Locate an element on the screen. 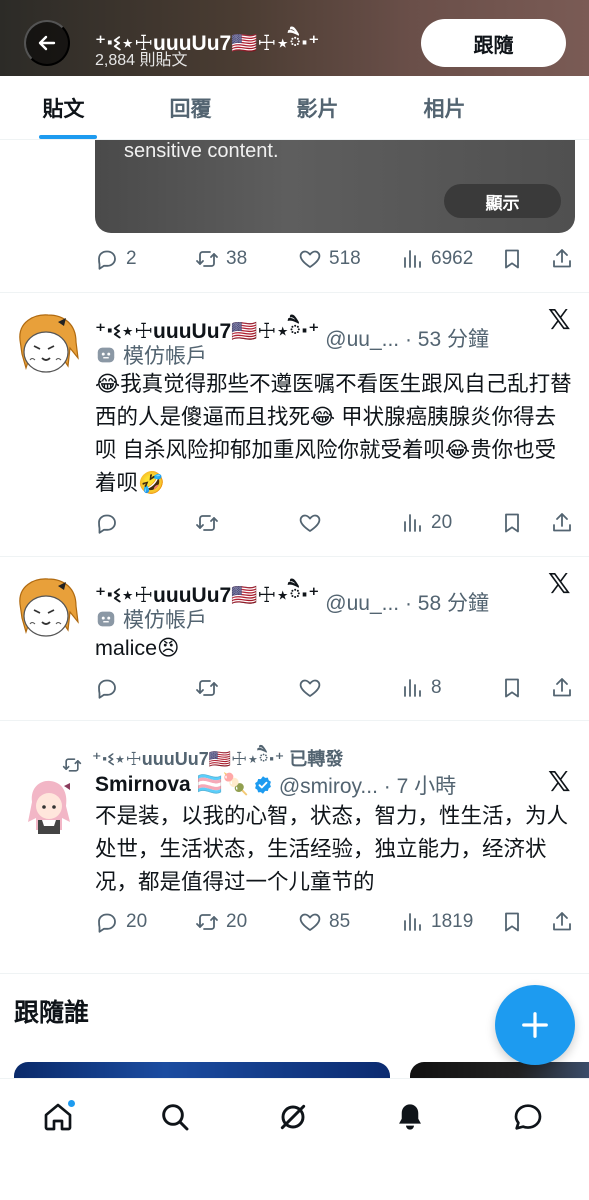 The width and height of the screenshot is (589, 1200). messages-icon is located at coordinates (528, 1117).